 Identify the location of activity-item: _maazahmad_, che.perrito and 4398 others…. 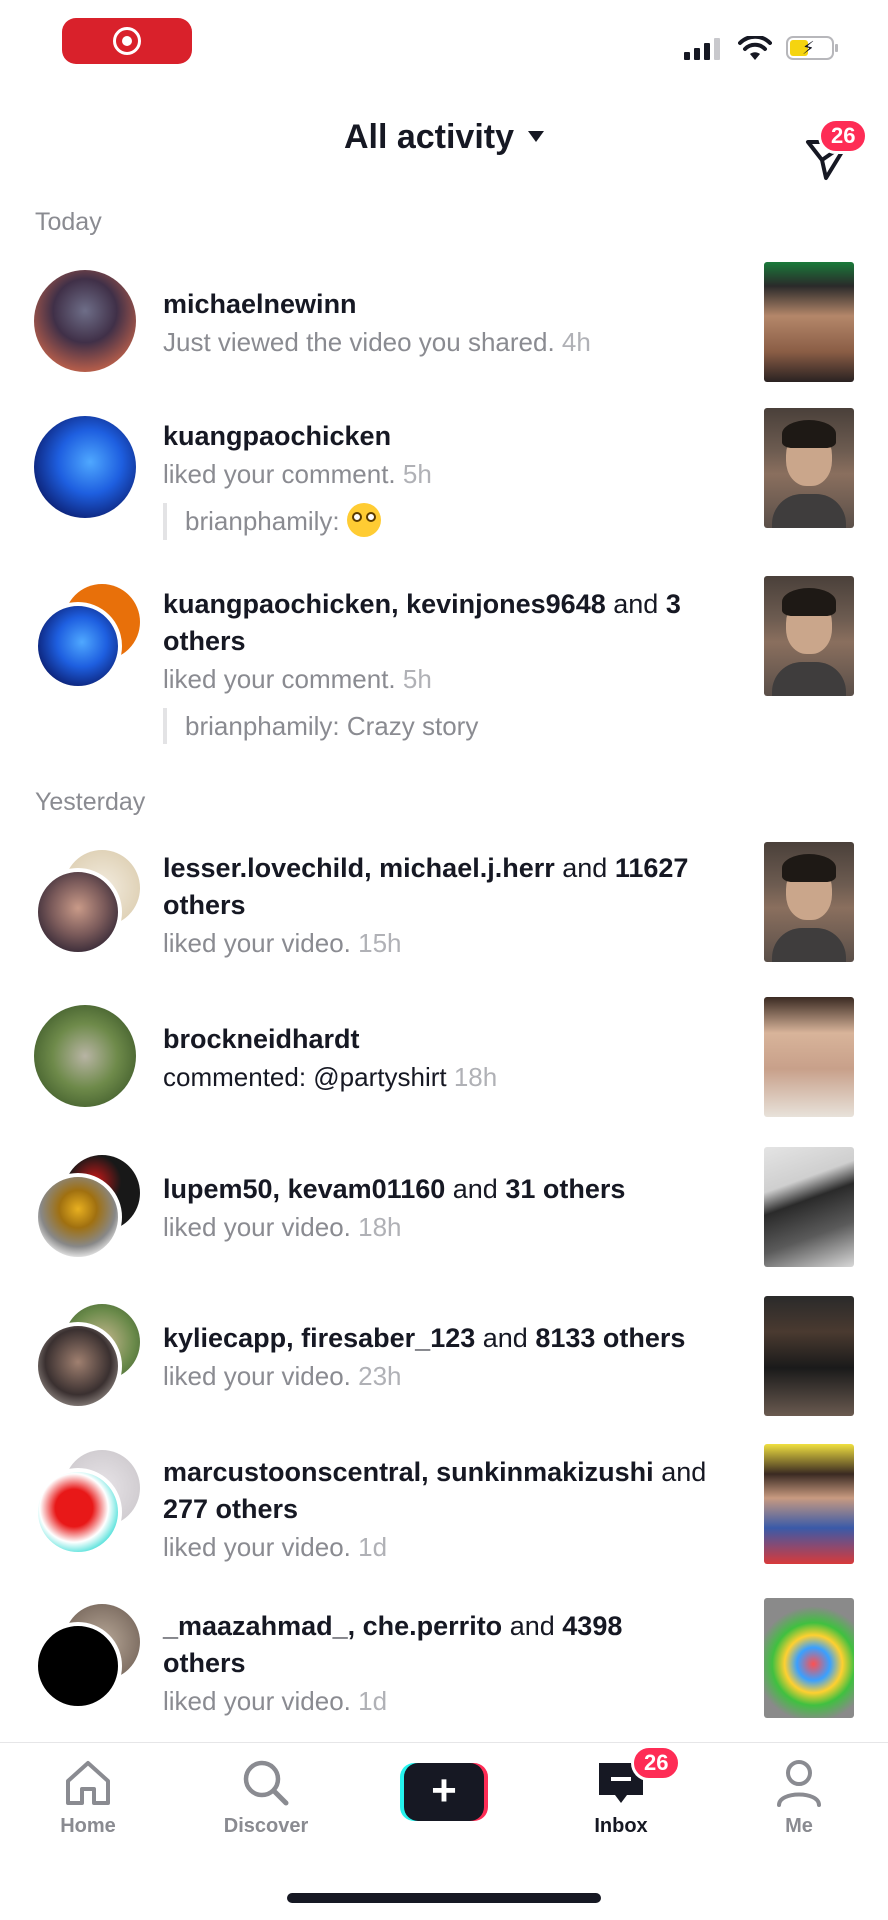
(444, 1663).